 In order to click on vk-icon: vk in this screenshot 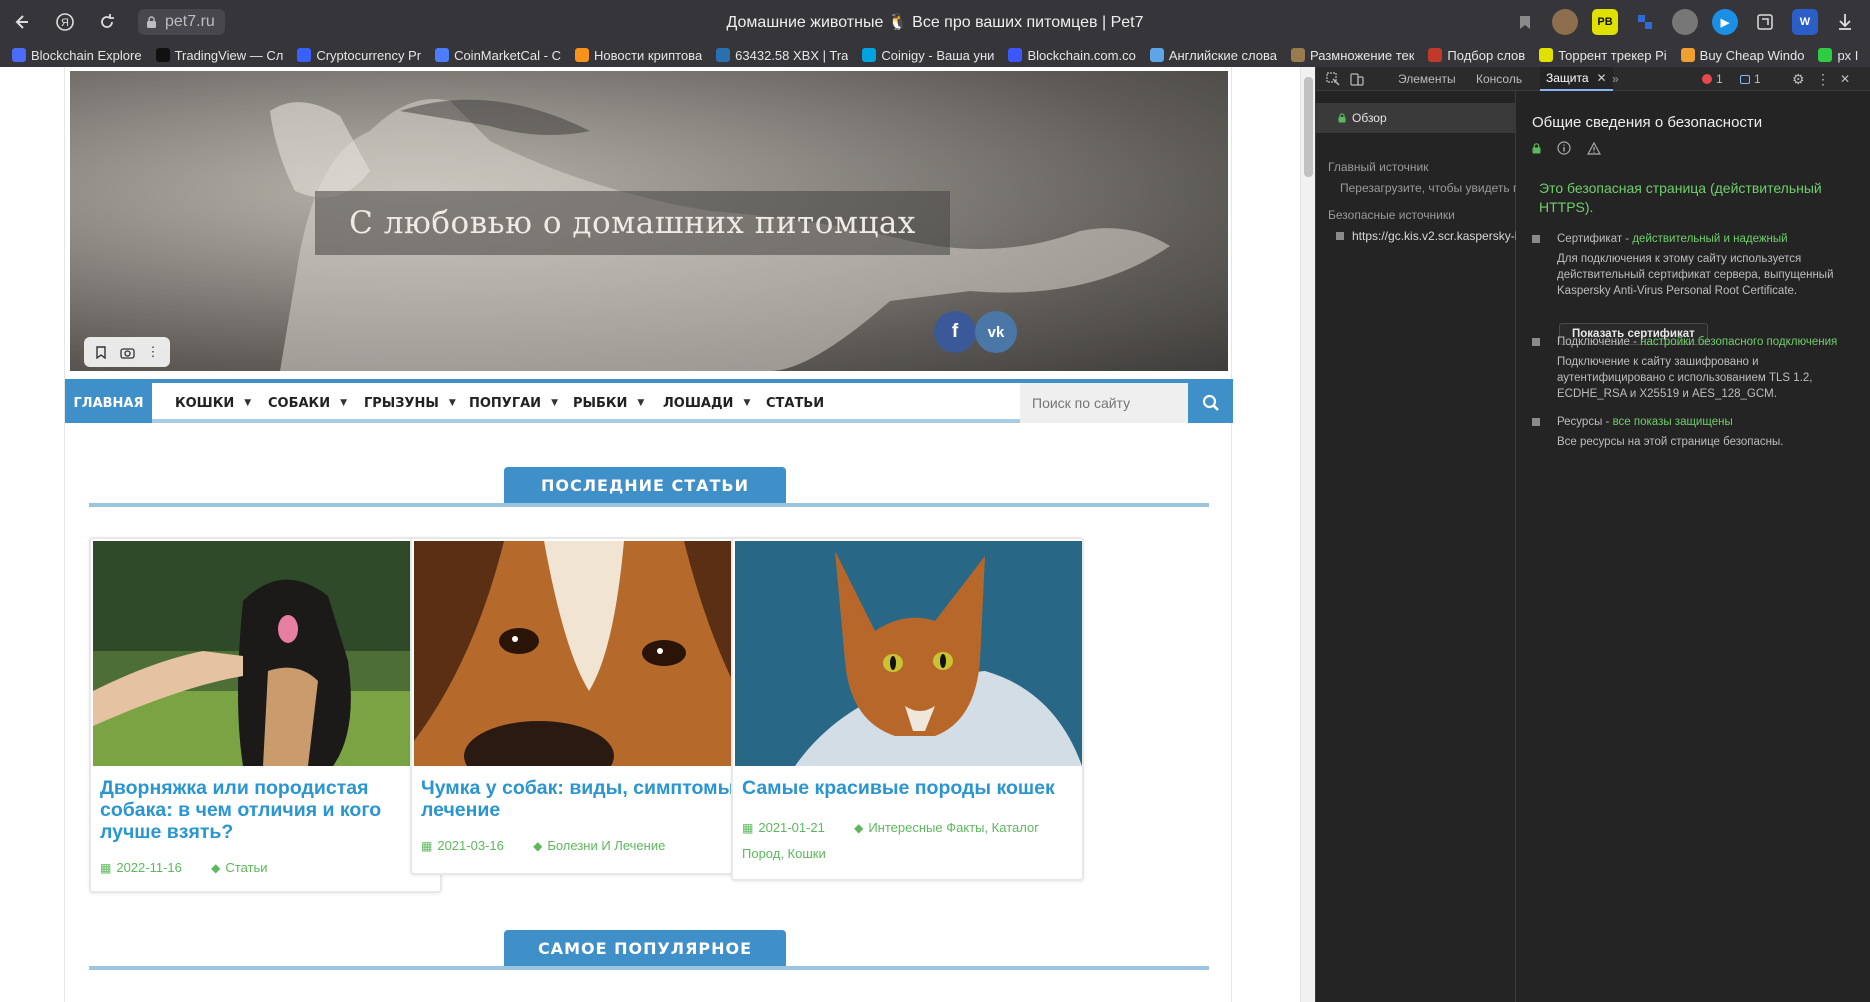, I will do `click(996, 332)`.